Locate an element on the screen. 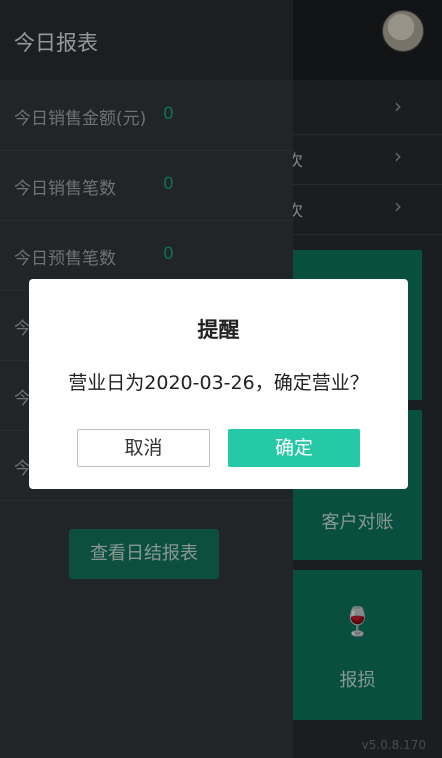 Image resolution: width=442 pixels, height=758 pixels. dialog-title: 提醒 is located at coordinates (218, 330).